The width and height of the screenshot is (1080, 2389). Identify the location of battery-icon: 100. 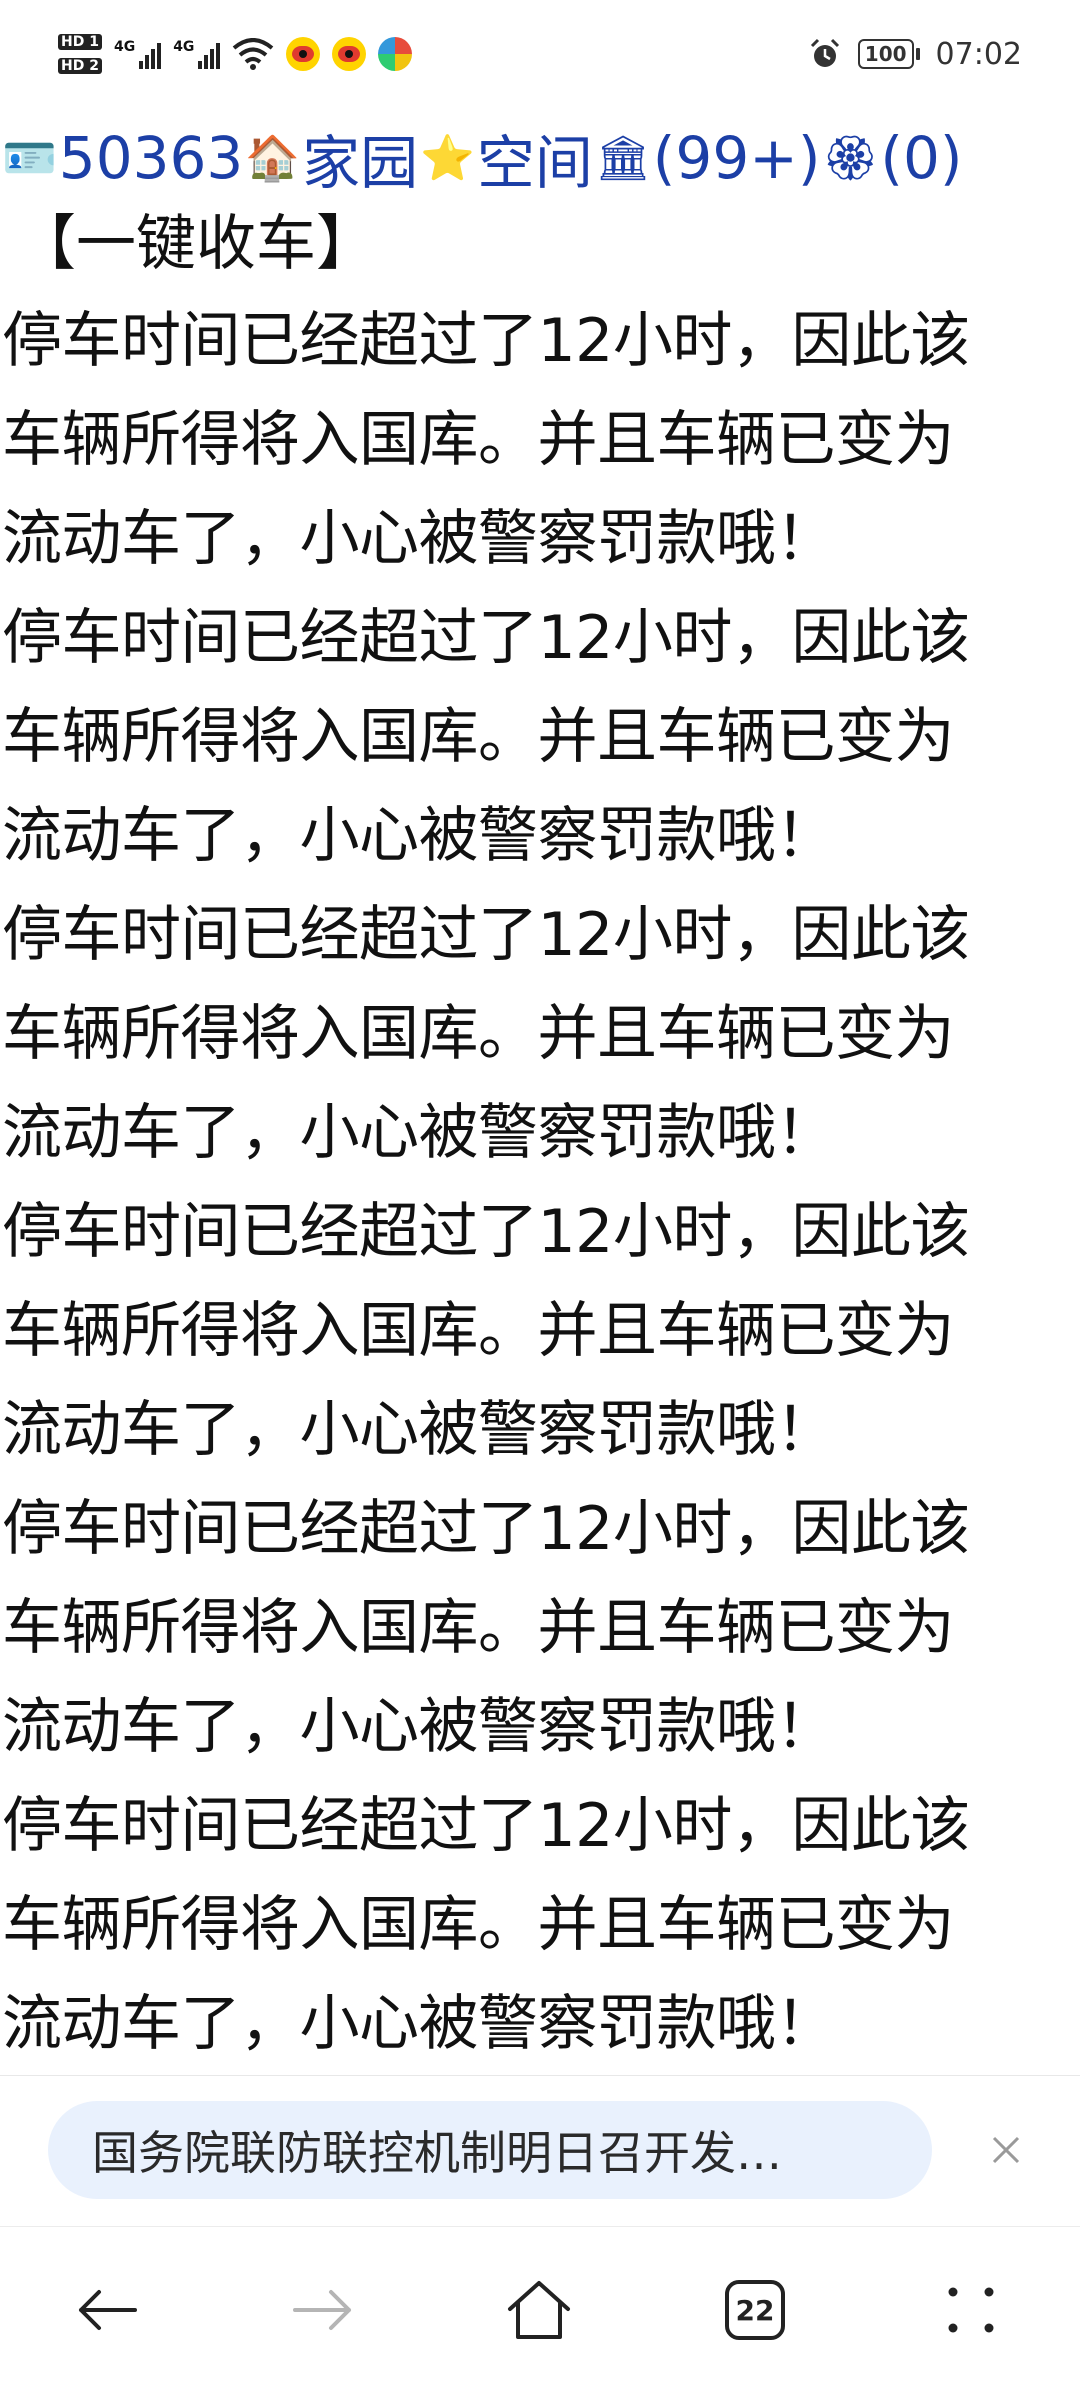
(888, 54).